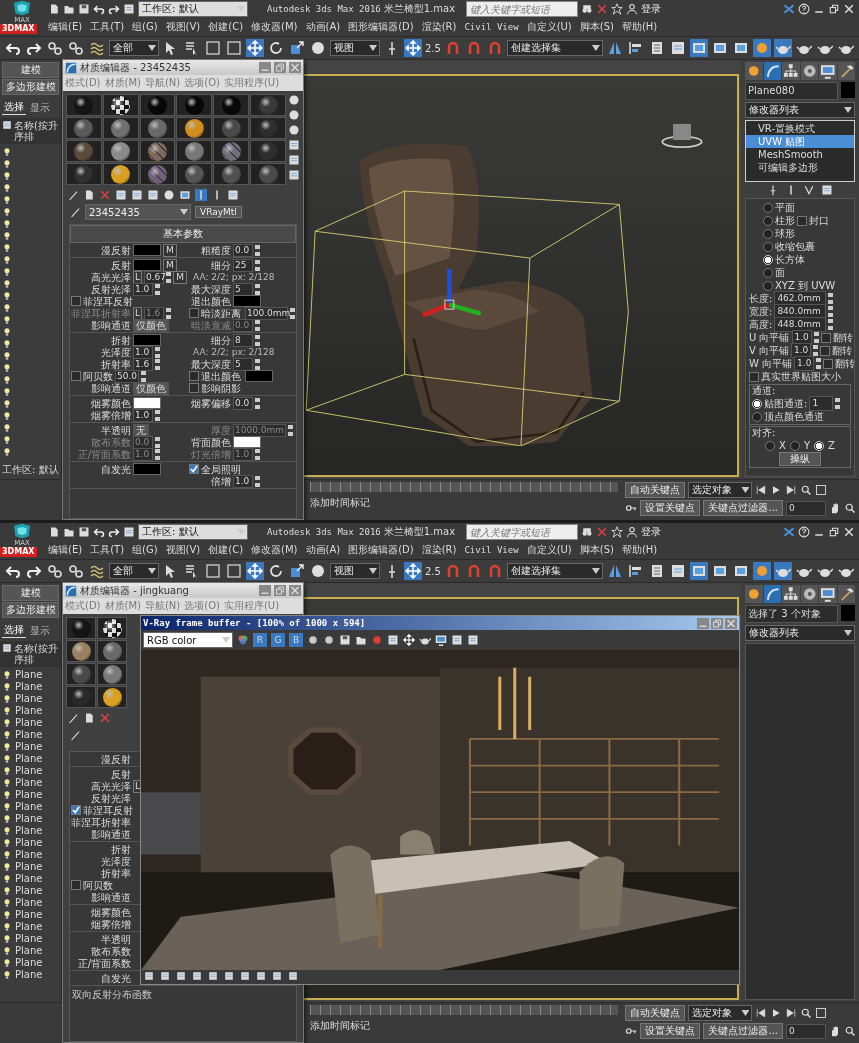 Image resolution: width=859 pixels, height=1043 pixels. Describe the element at coordinates (147, 469) in the screenshot. I see `color-swatch` at that location.